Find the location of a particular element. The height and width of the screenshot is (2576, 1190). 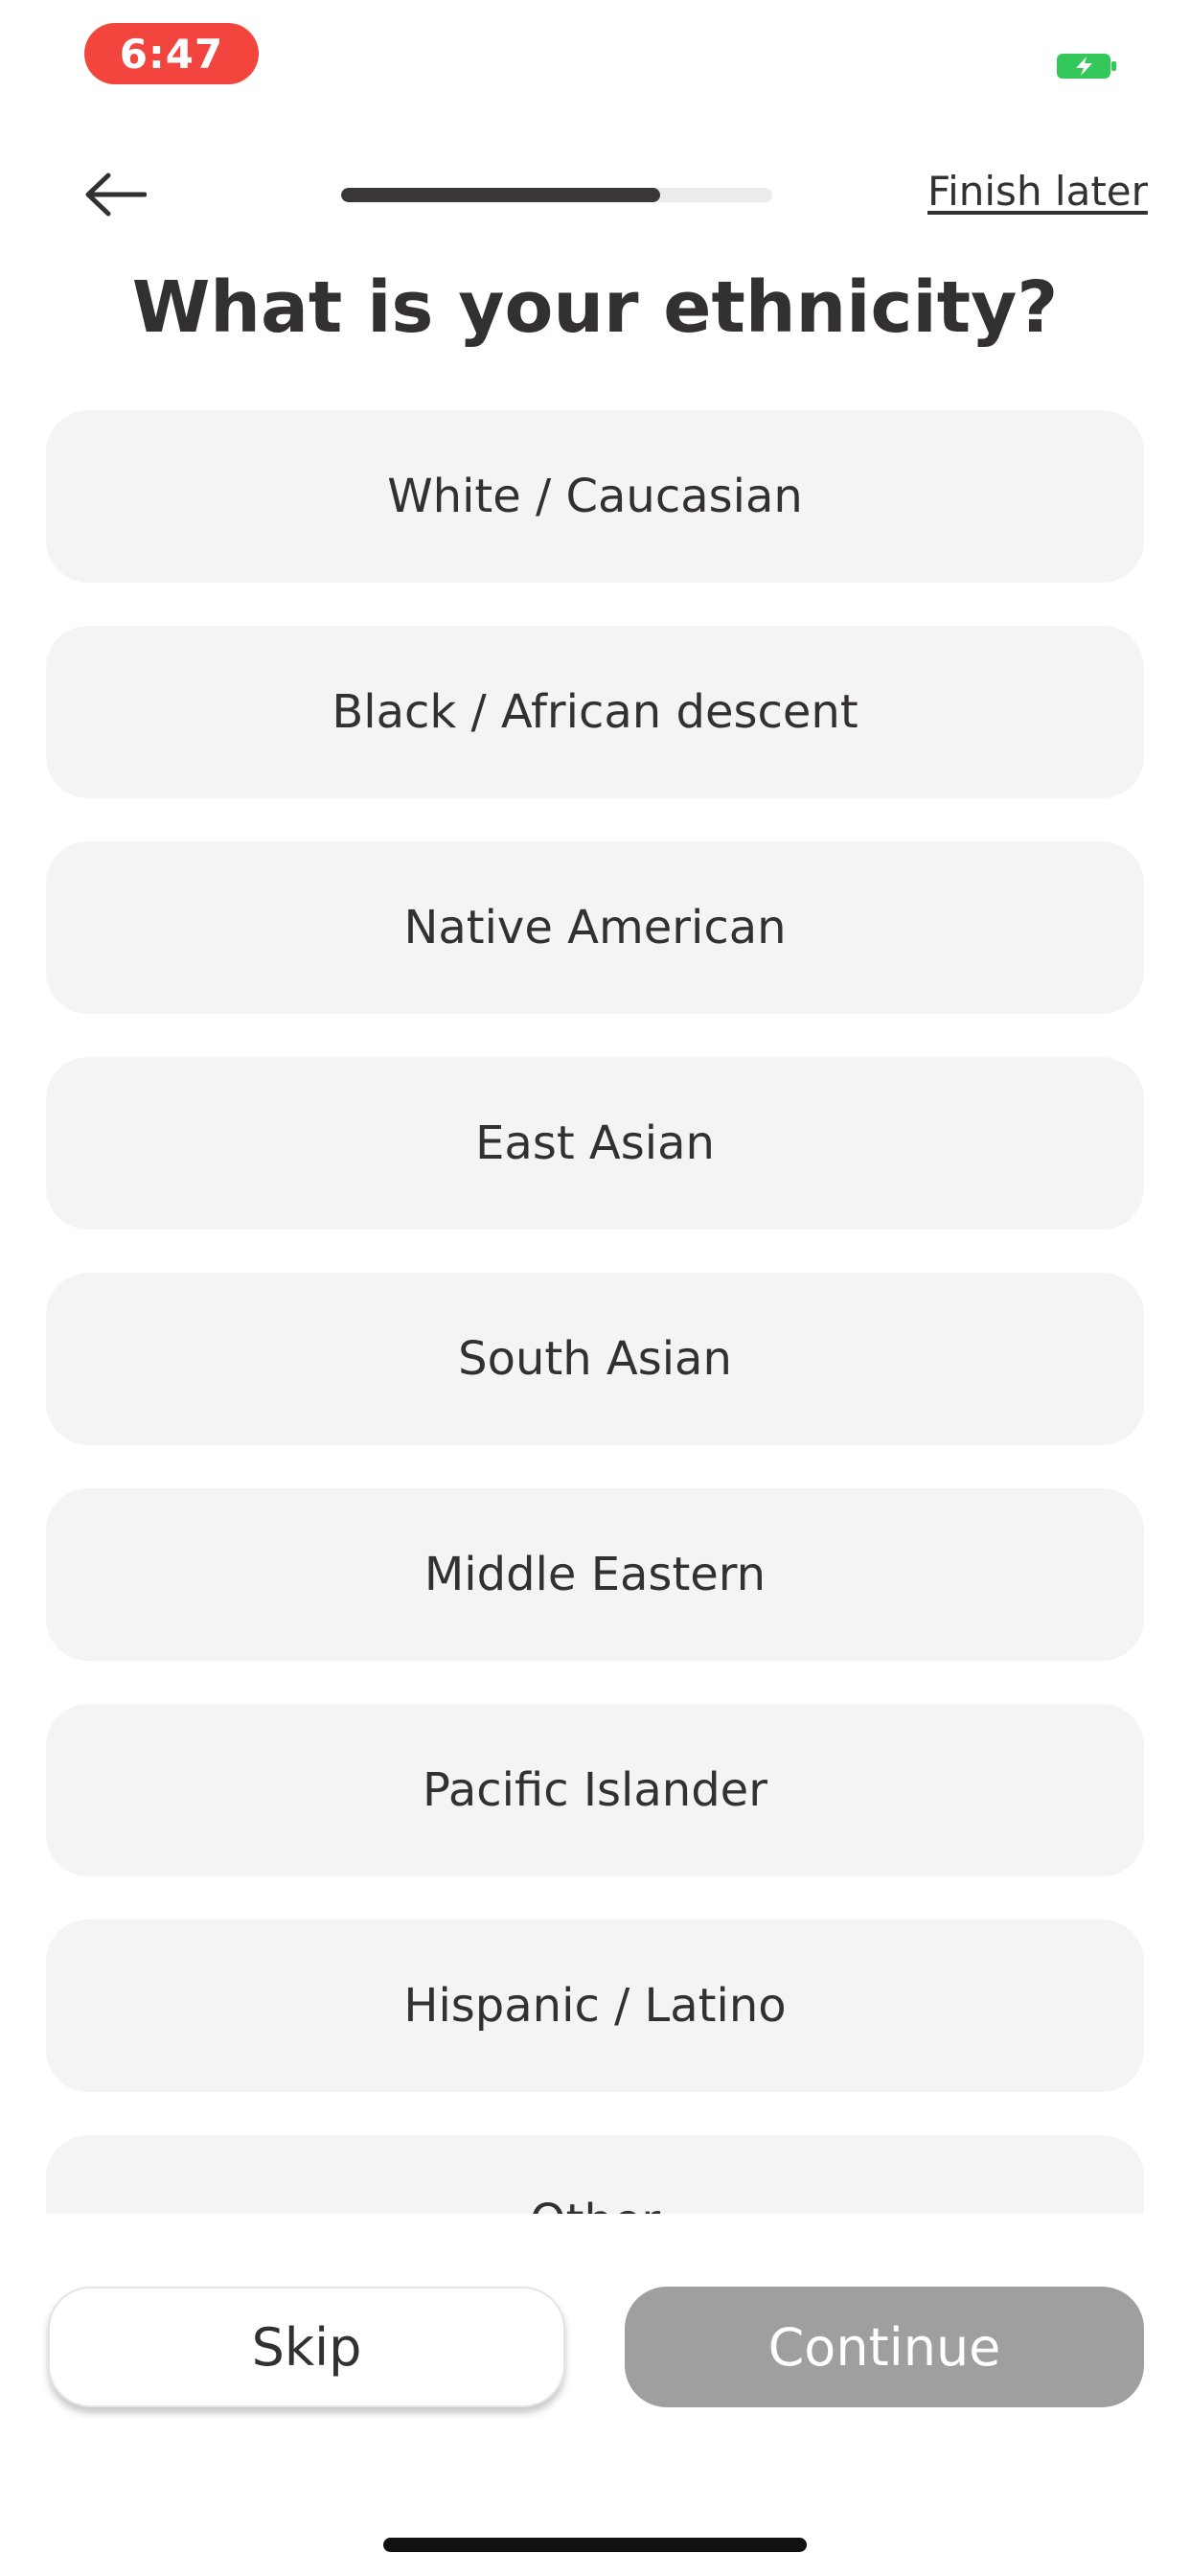

skip-button: Skip is located at coordinates (307, 2347).